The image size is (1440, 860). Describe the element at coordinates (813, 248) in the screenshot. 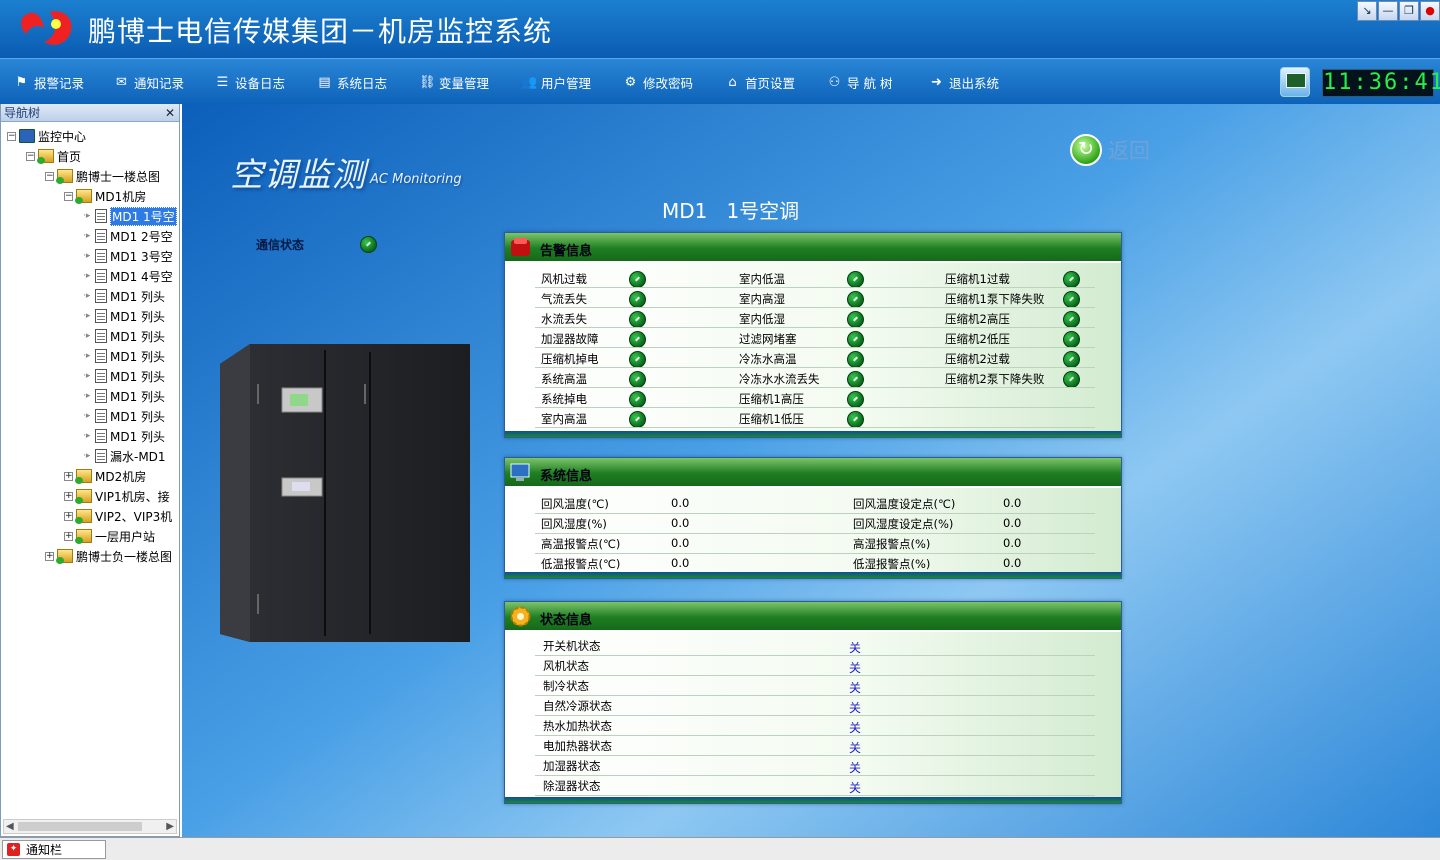

I see `alarm-info-header: 告警信息` at that location.